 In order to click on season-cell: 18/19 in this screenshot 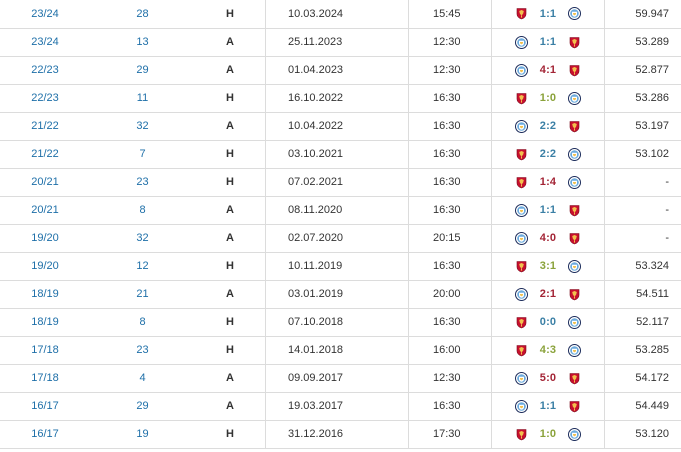, I will do `click(45, 322)`.